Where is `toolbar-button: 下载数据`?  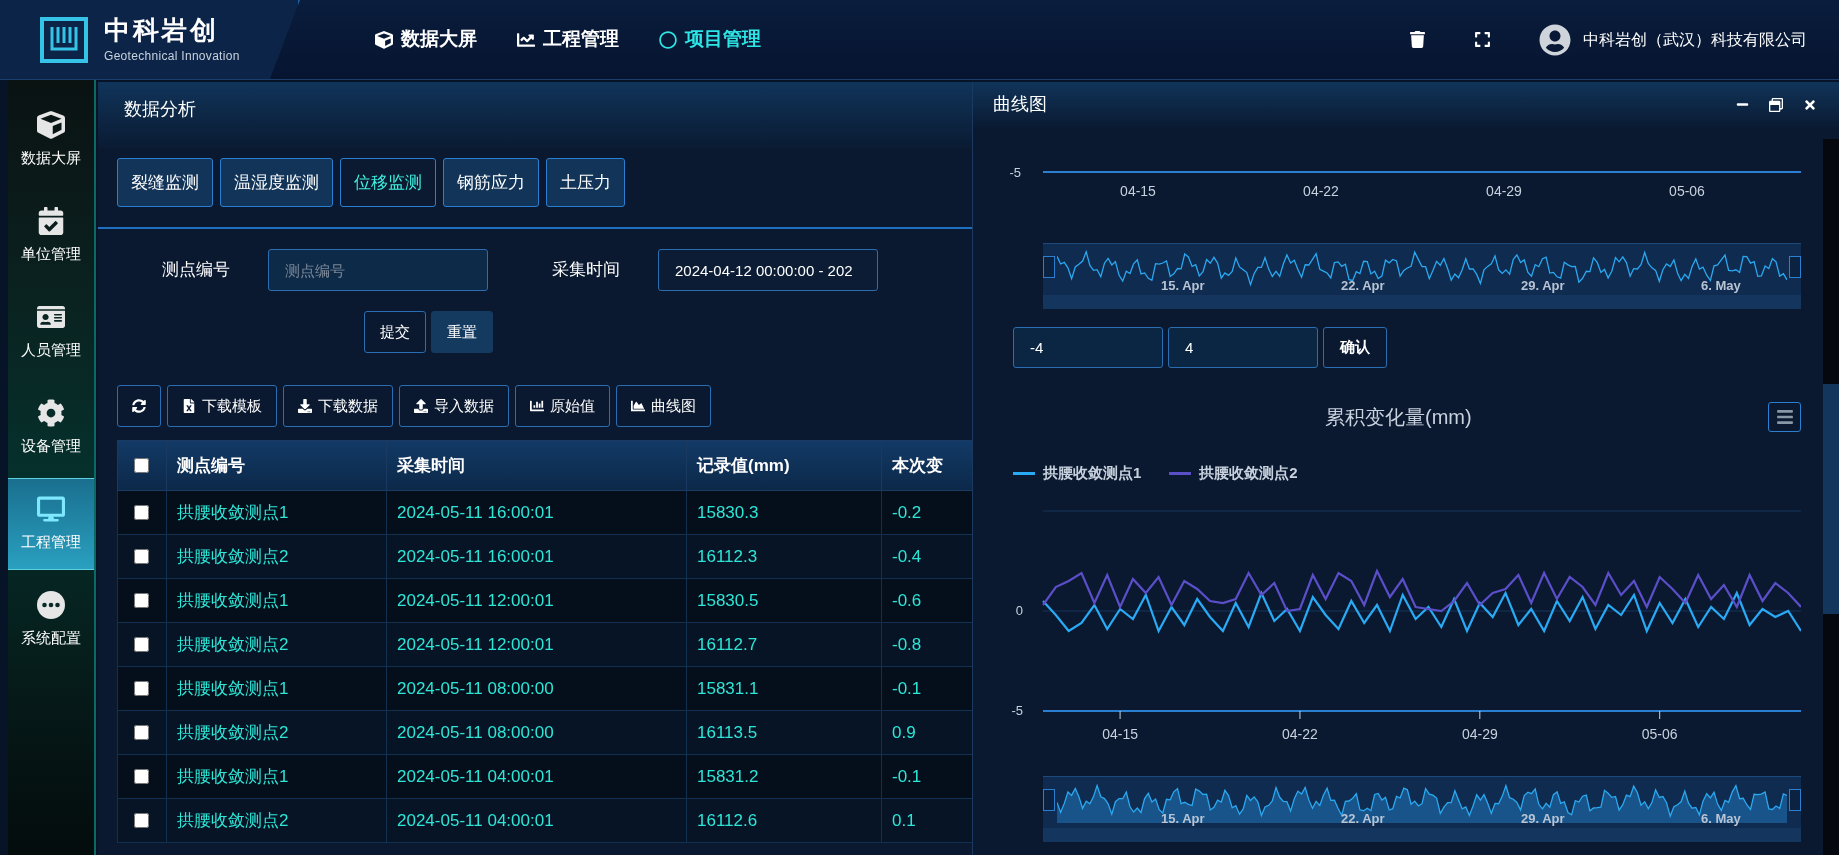
toolbar-button: 下载数据 is located at coordinates (338, 406).